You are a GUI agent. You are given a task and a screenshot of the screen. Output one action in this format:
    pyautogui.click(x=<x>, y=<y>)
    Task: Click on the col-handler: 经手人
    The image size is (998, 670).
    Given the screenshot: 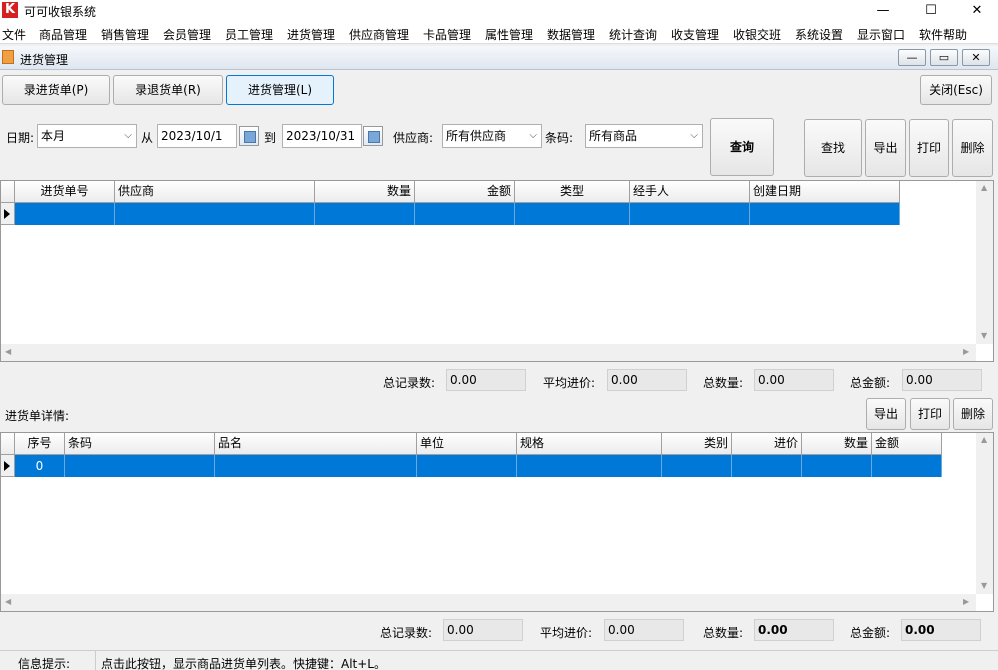 What is the action you would take?
    pyautogui.click(x=690, y=192)
    